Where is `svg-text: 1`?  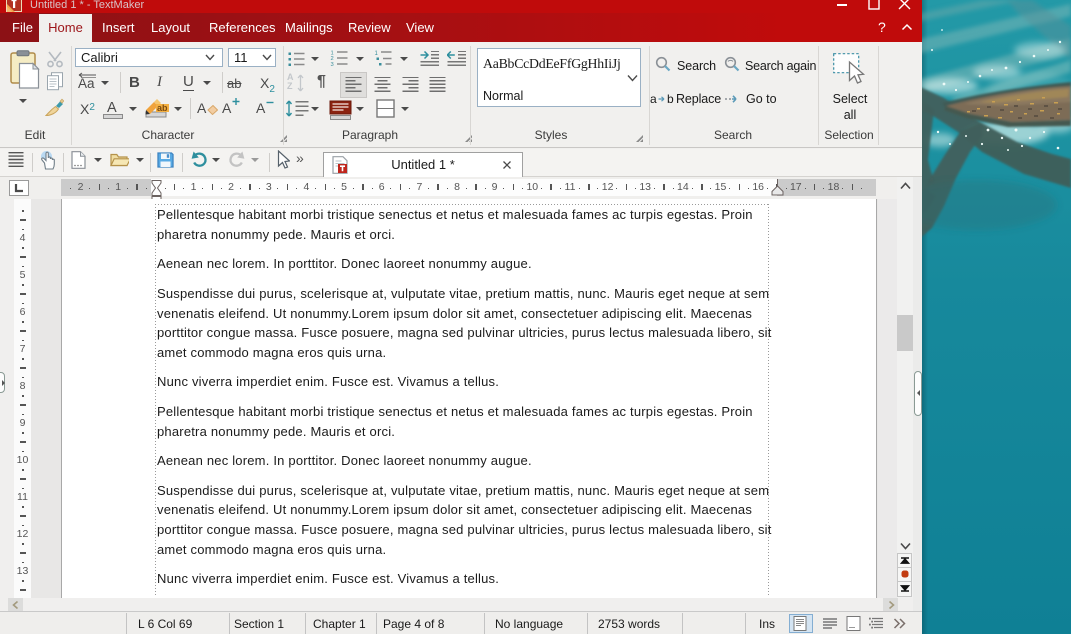
svg-text: 1 is located at coordinates (377, 54).